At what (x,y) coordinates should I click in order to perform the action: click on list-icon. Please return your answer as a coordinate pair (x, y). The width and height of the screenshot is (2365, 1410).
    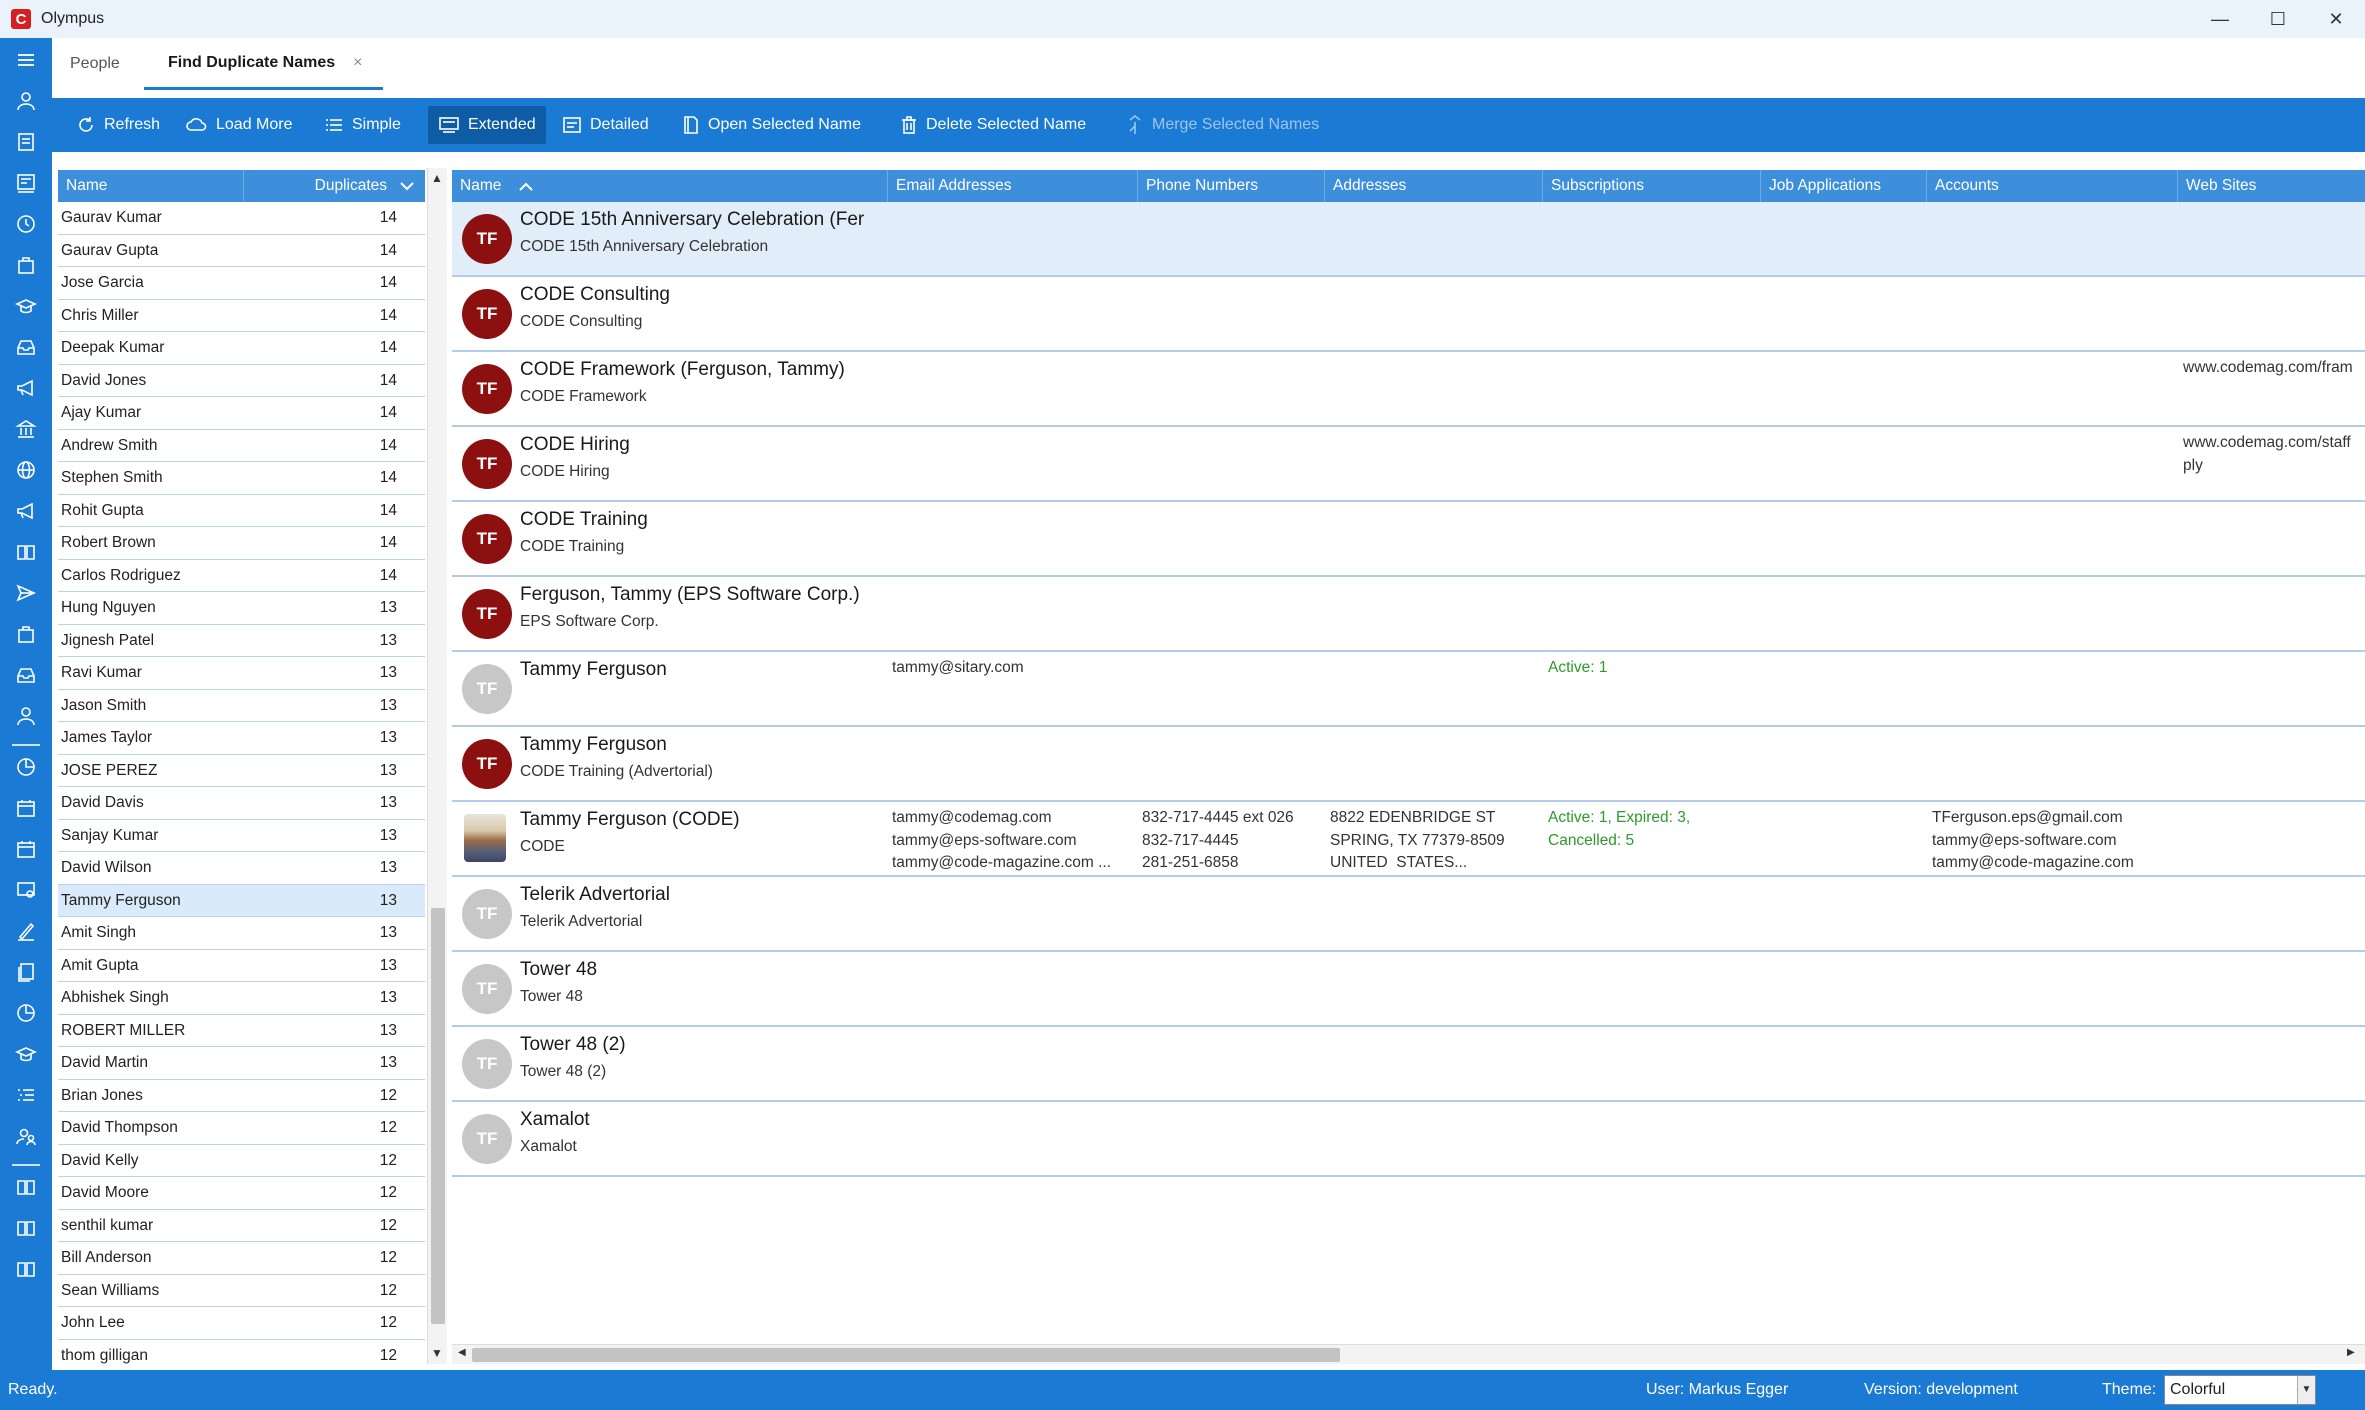
    Looking at the image, I should click on (26, 1095).